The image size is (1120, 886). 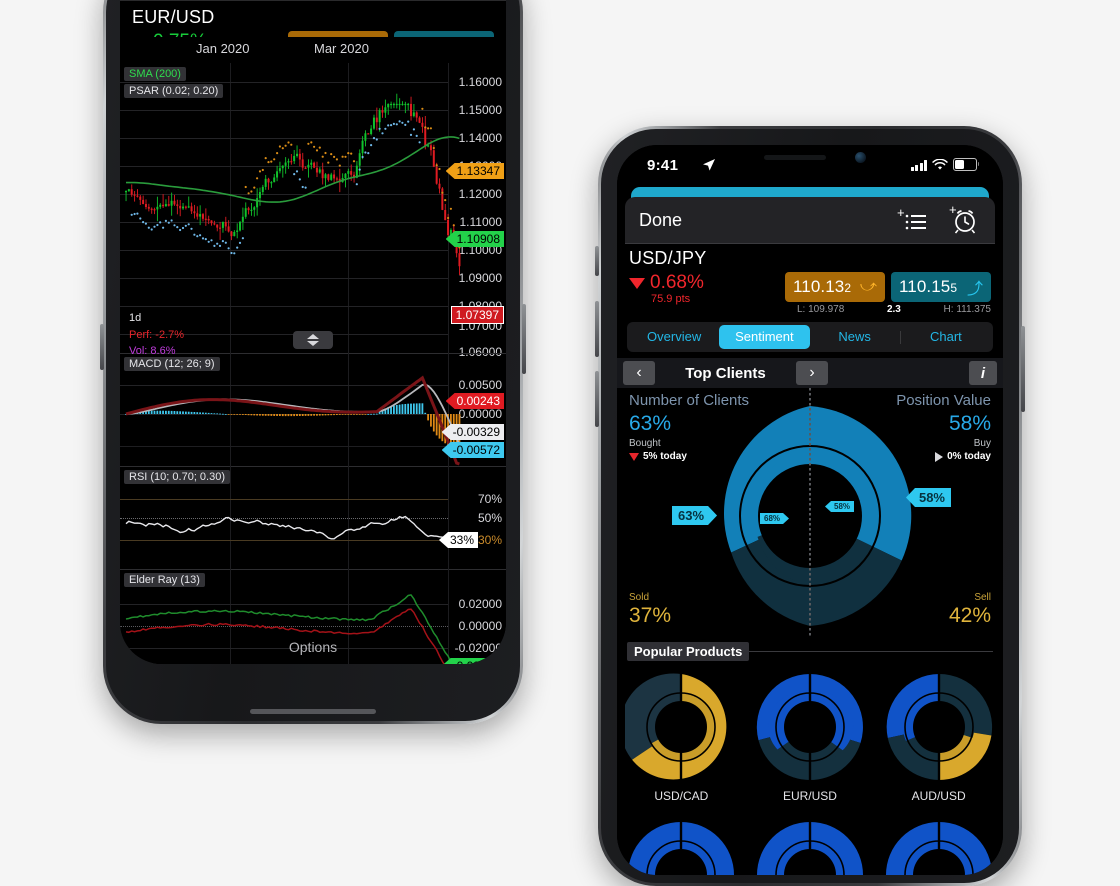 What do you see at coordinates (925, 286) in the screenshot?
I see `right-ask-main: 110.15` at bounding box center [925, 286].